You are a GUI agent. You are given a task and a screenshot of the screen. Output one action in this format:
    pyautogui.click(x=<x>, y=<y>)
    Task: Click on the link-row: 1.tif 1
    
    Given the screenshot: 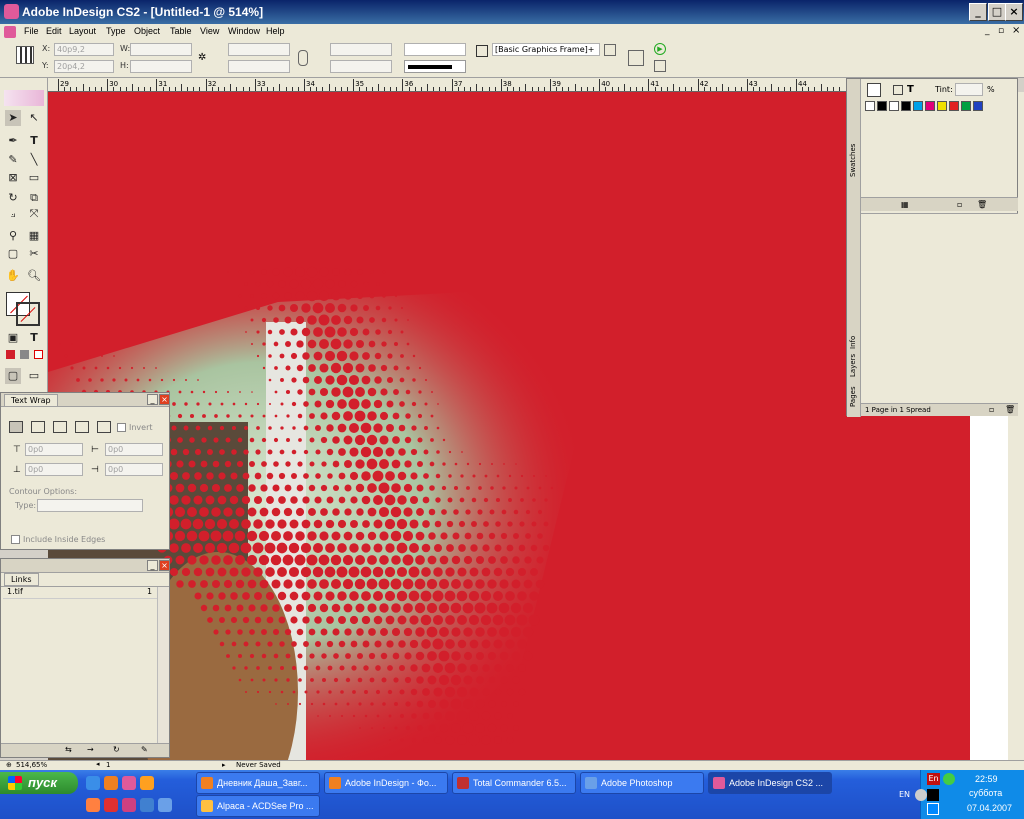 What is the action you would take?
    pyautogui.click(x=80, y=593)
    